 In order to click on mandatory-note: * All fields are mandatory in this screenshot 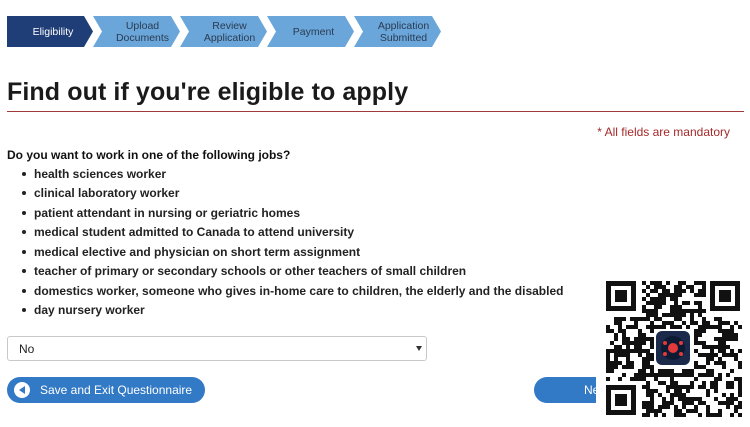, I will do `click(663, 132)`.